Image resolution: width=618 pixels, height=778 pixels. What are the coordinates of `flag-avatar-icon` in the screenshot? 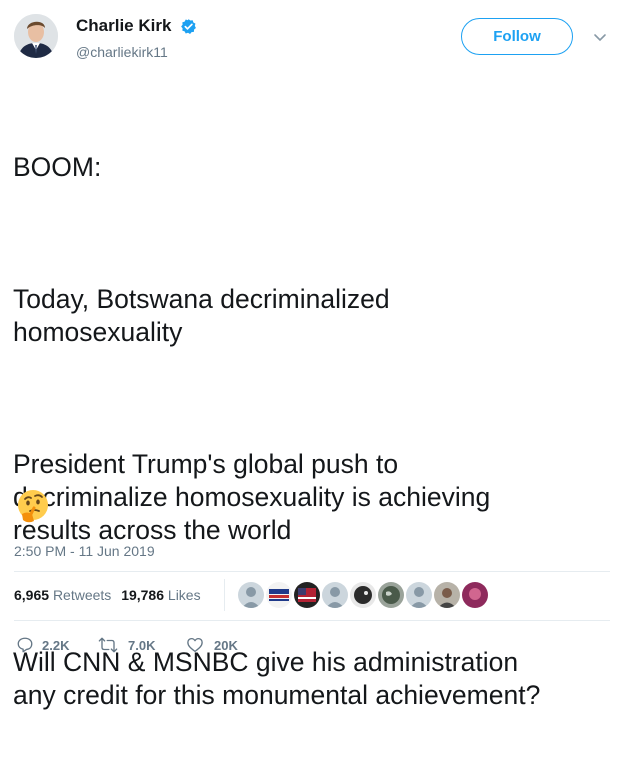 It's located at (307, 595).